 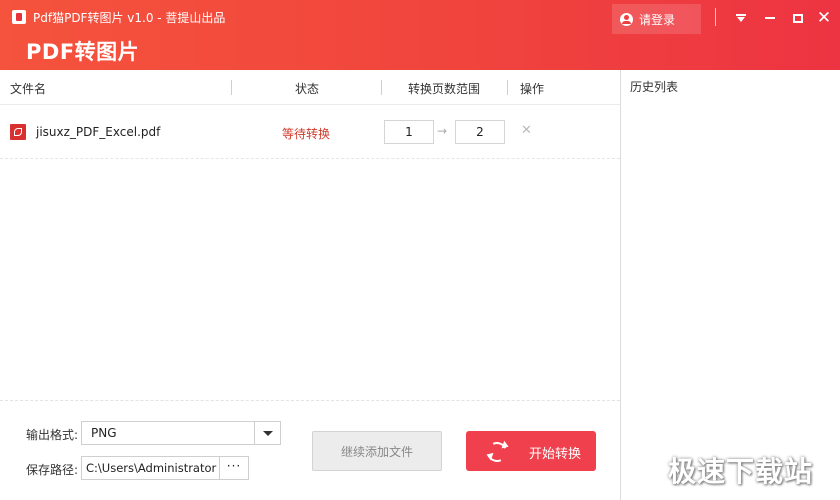 What do you see at coordinates (532, 89) in the screenshot?
I see `column-header-action: 操作` at bounding box center [532, 89].